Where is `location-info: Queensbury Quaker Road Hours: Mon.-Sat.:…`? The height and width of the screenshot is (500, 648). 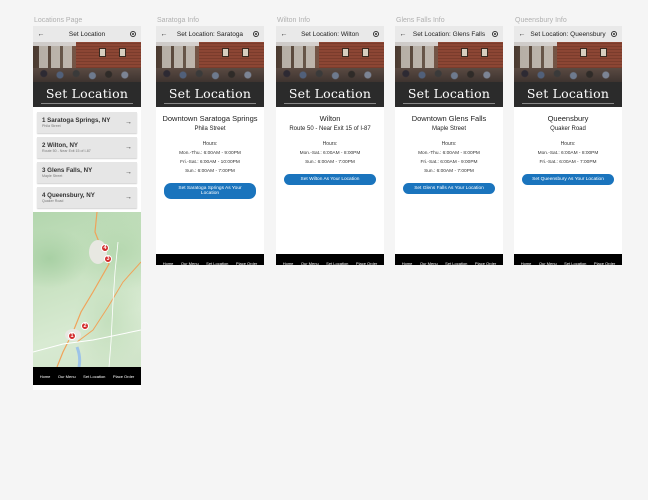 location-info: Queensbury Quaker Road Hours: Mon.-Sat.:… is located at coordinates (568, 184).